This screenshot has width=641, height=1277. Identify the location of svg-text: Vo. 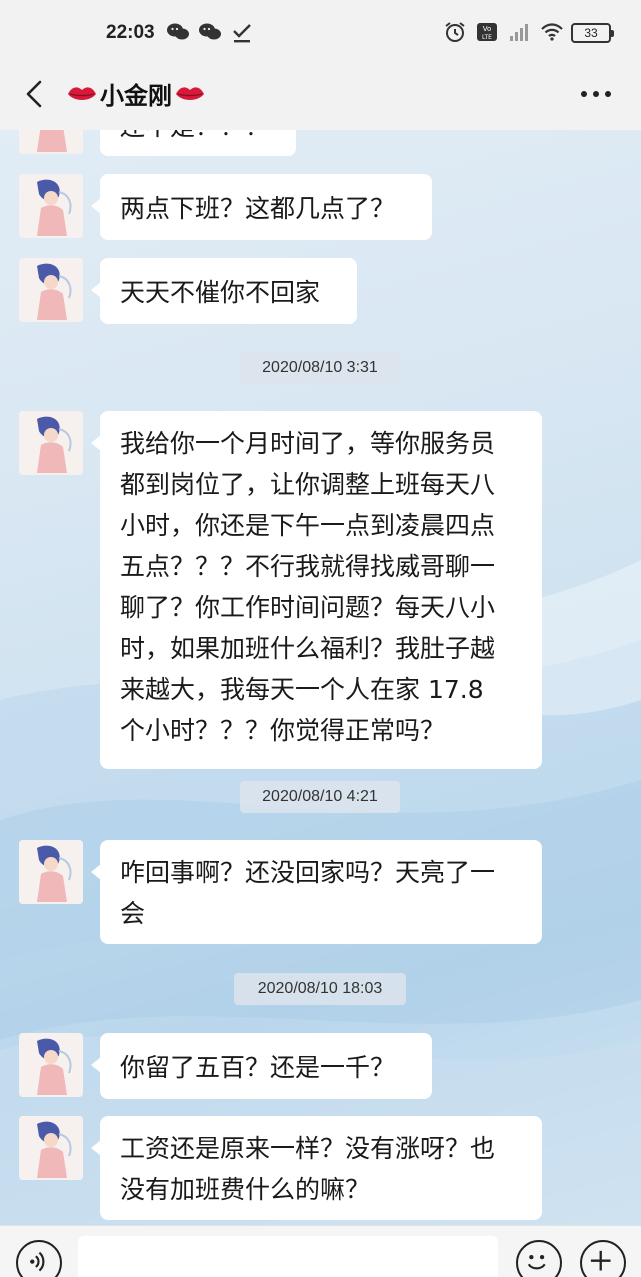
(487, 29).